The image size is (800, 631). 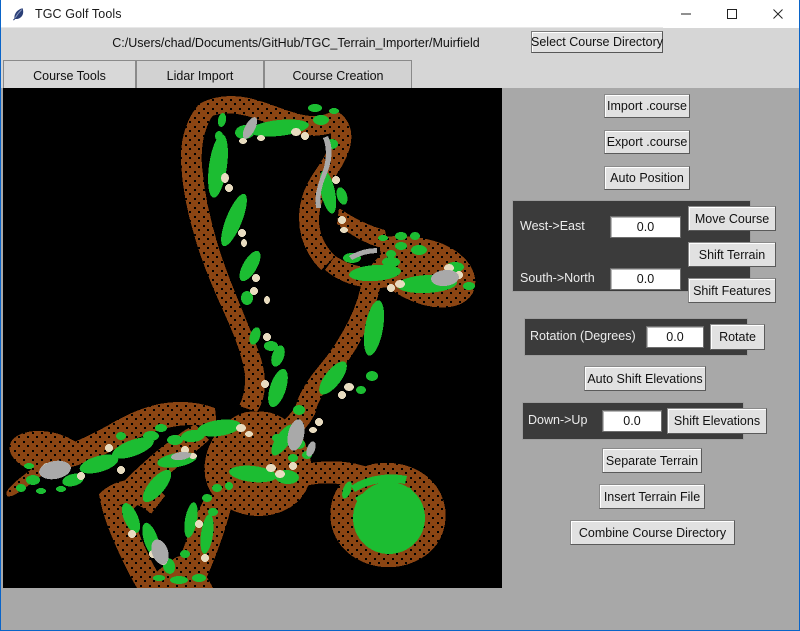 I want to click on rotate-button: Rotate, so click(x=737, y=337).